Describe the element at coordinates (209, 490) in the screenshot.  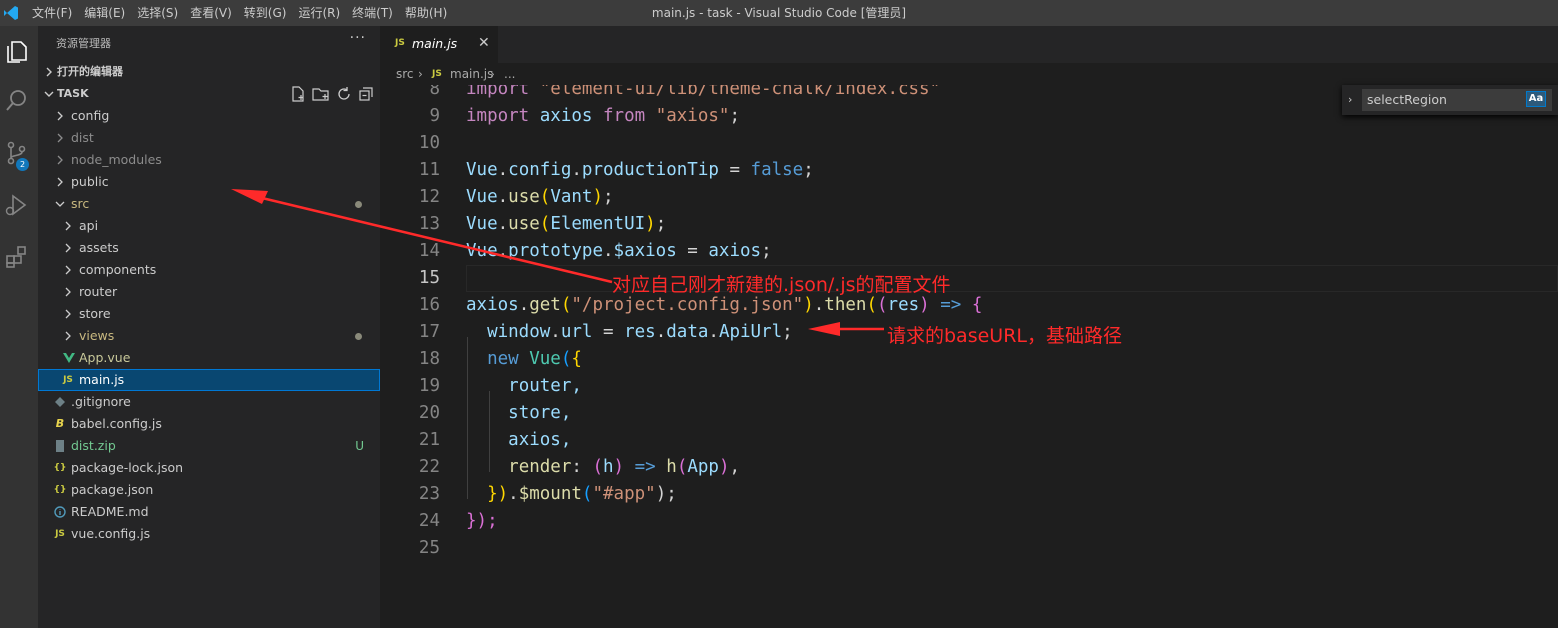
I see `tree-item-package-json: {} package.json` at that location.